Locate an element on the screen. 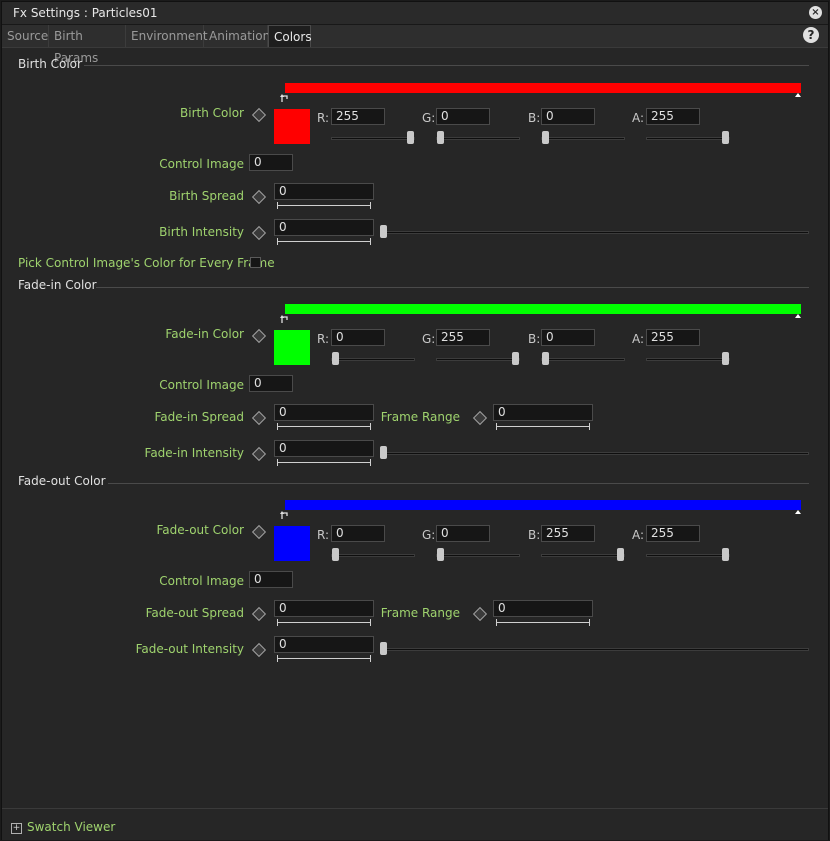 The image size is (830, 841). pick-control-image-checkbox is located at coordinates (255, 262).